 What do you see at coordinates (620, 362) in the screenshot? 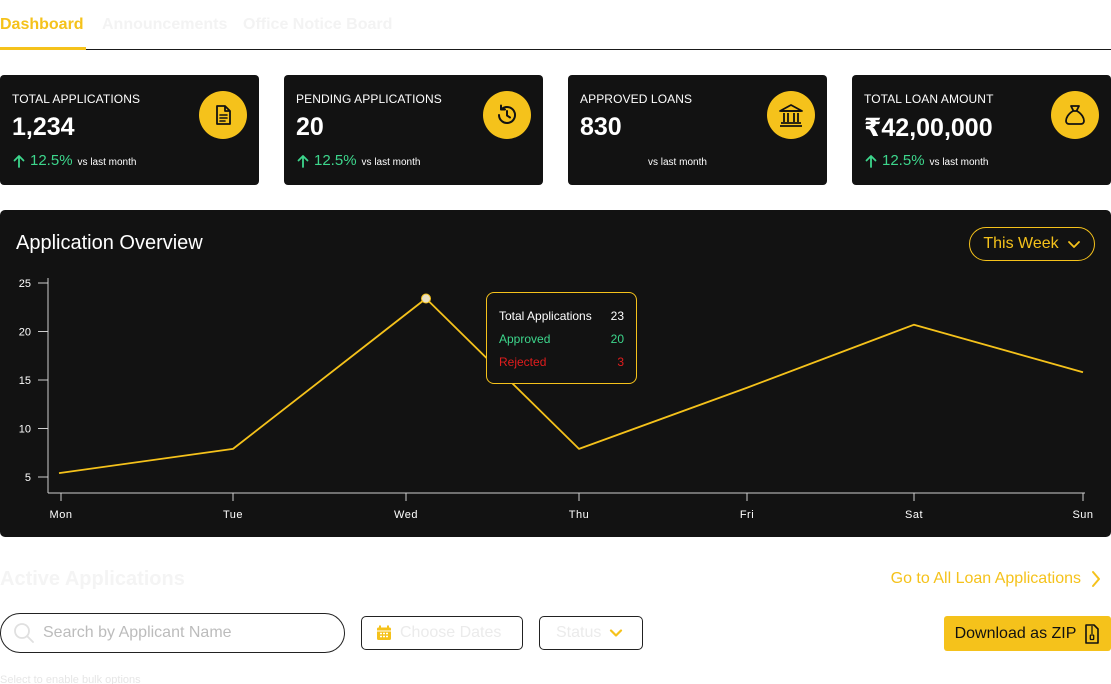
I see `tooltip-rejected-value: 3` at bounding box center [620, 362].